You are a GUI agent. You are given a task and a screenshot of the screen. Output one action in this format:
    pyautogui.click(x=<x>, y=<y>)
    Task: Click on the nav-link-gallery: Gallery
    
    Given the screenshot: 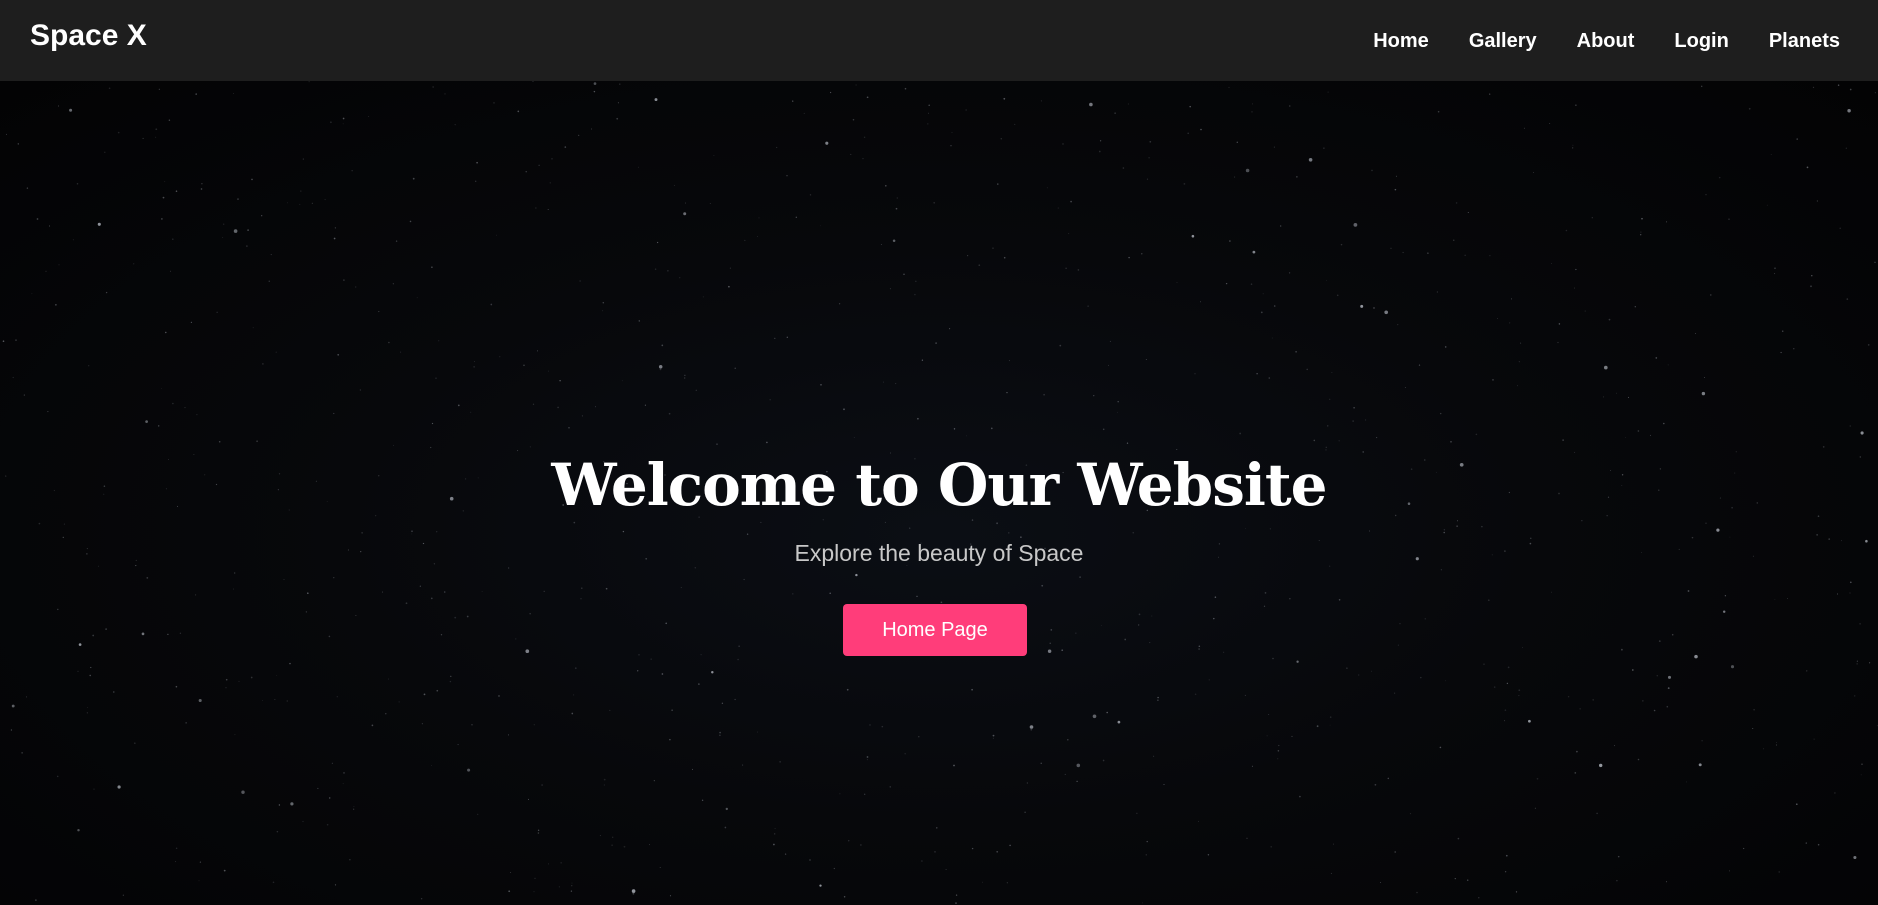 What is the action you would take?
    pyautogui.click(x=1503, y=41)
    